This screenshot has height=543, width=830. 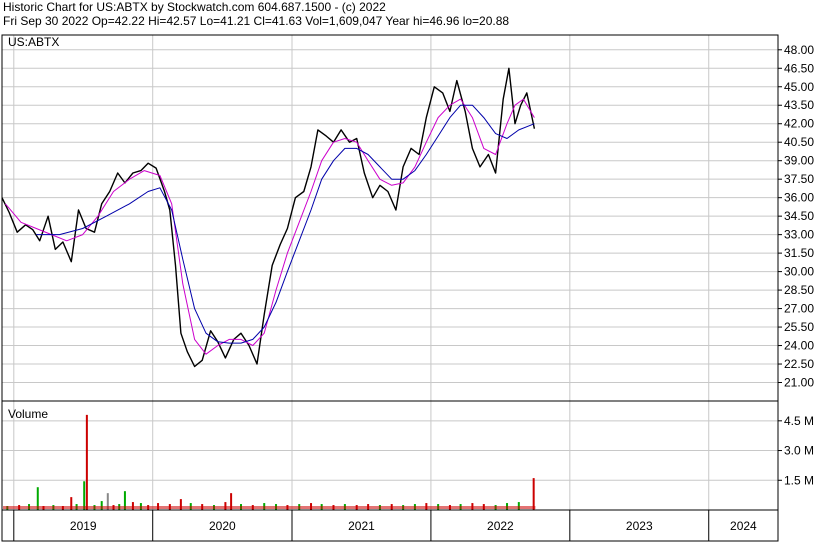 I want to click on price-tick-label: 37.50, so click(x=799, y=179).